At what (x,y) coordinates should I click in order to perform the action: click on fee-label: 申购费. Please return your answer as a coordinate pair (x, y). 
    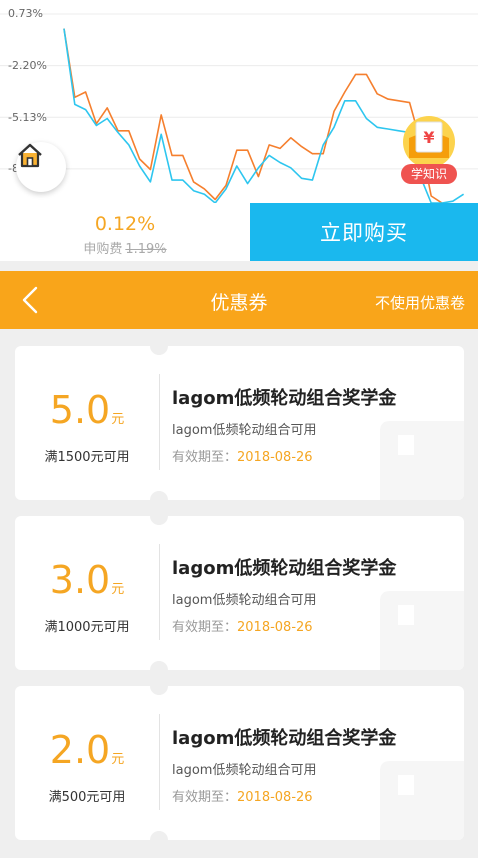
    Looking at the image, I should click on (103, 249).